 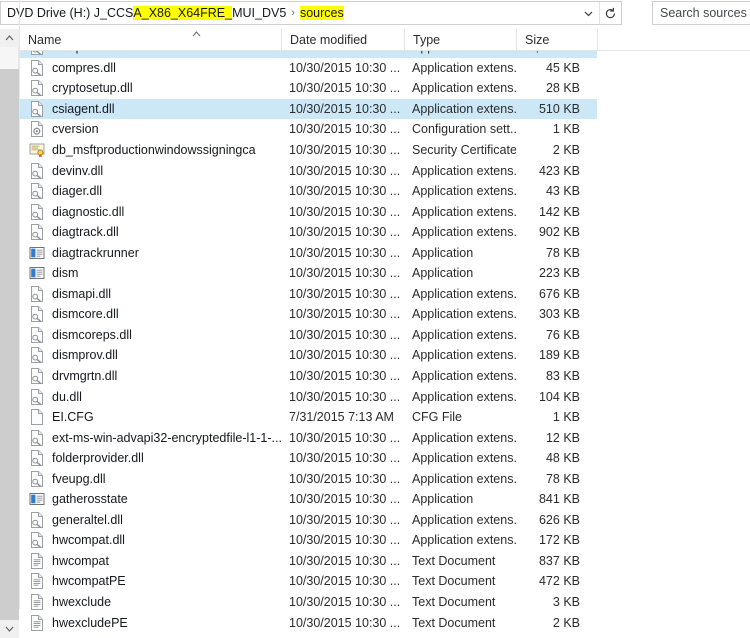 I want to click on cell-name: dism, so click(x=150, y=273).